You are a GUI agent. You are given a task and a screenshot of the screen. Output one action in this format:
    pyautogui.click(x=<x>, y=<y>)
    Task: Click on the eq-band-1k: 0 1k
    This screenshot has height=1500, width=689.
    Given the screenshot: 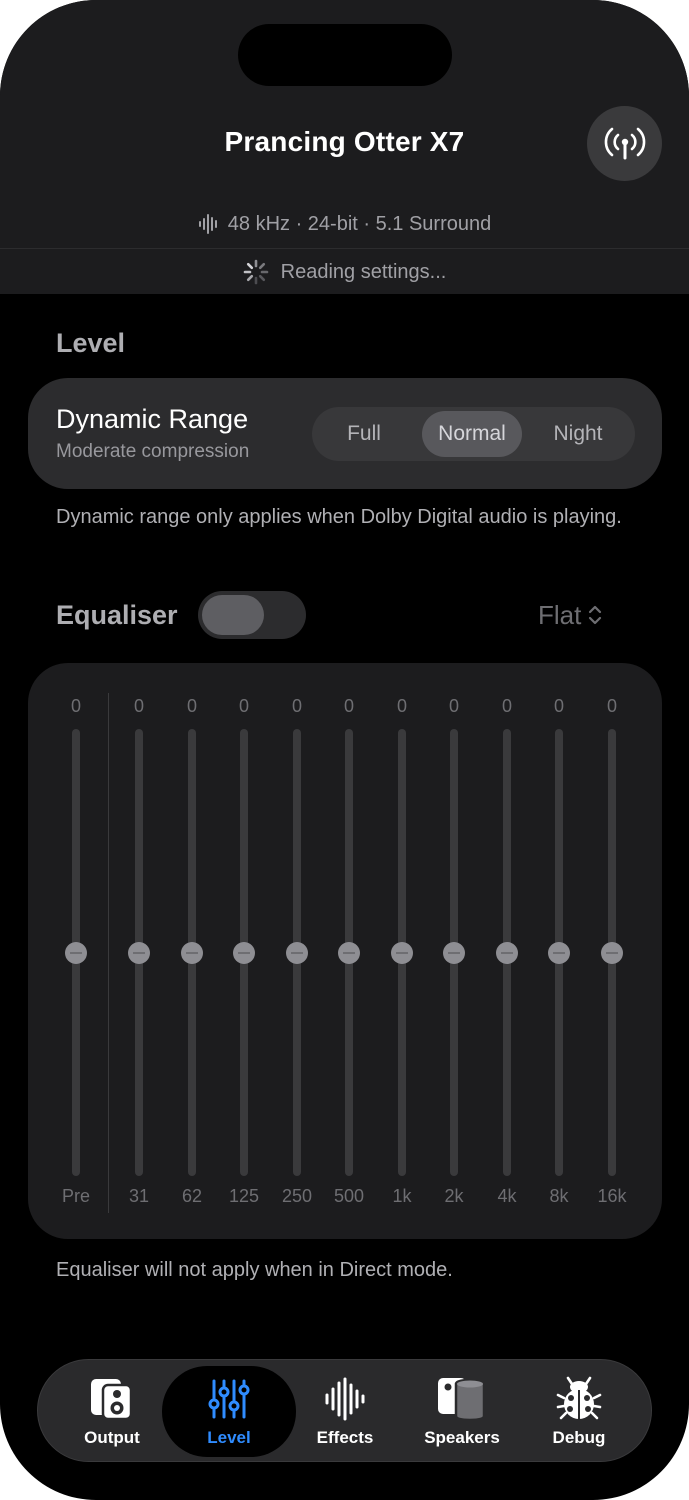 What is the action you would take?
    pyautogui.click(x=402, y=951)
    